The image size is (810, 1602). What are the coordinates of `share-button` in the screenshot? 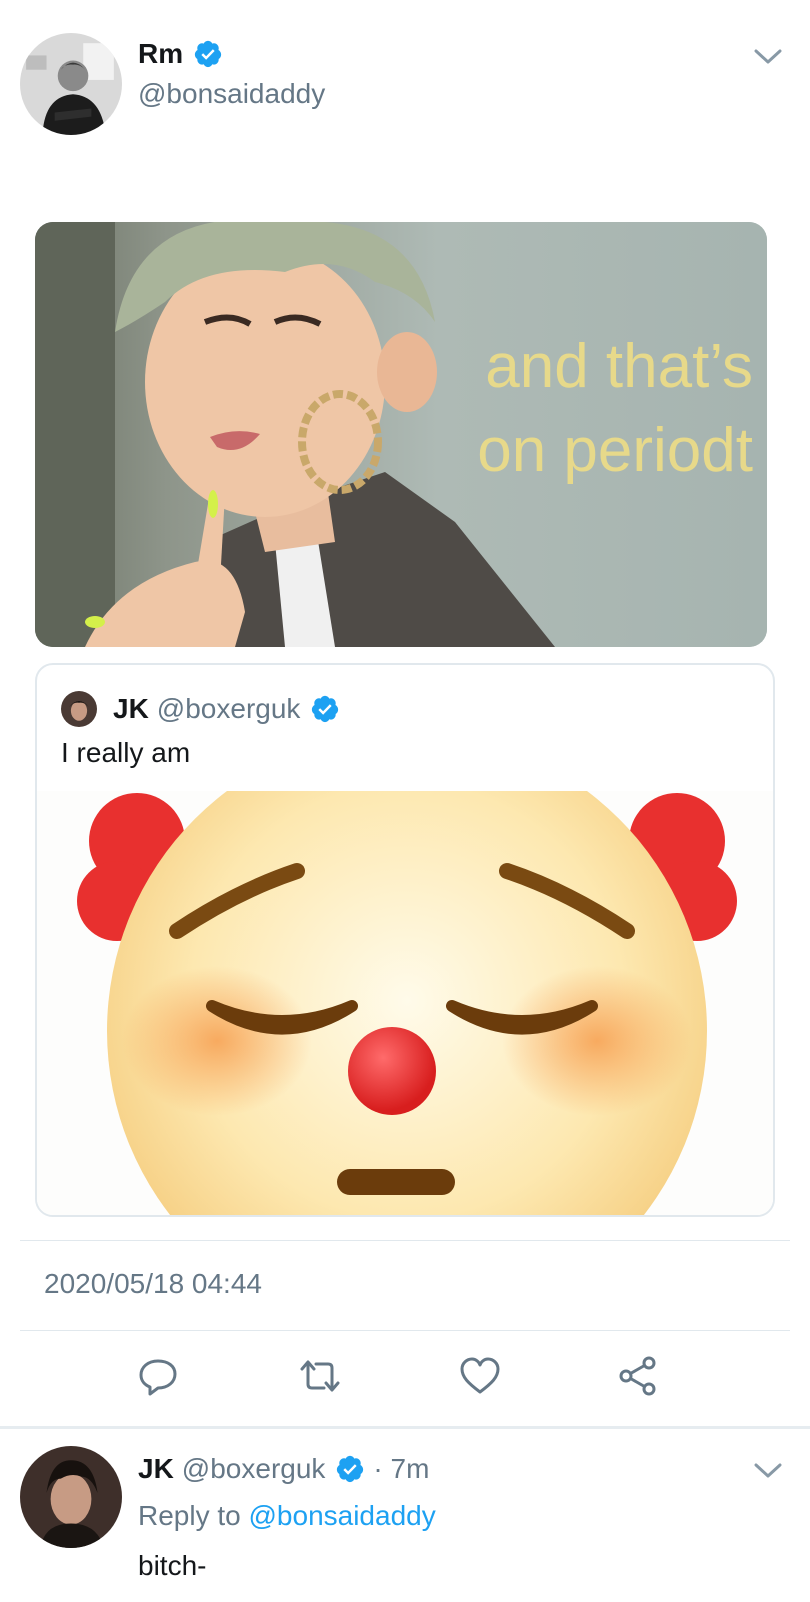 It's located at (638, 1376).